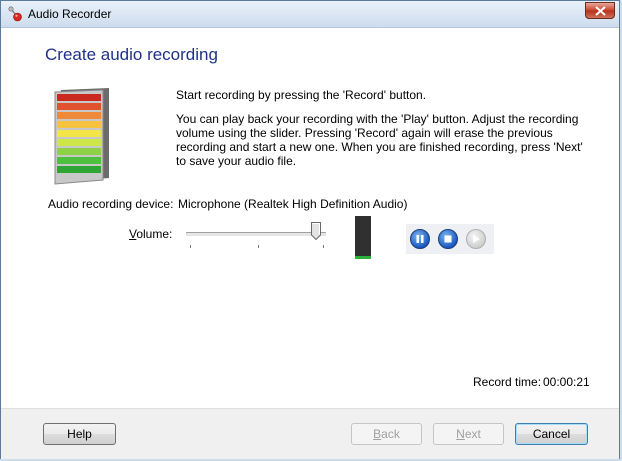 This screenshot has width=622, height=461. I want to click on button-bar: Help Back Next Cancel, so click(310, 433).